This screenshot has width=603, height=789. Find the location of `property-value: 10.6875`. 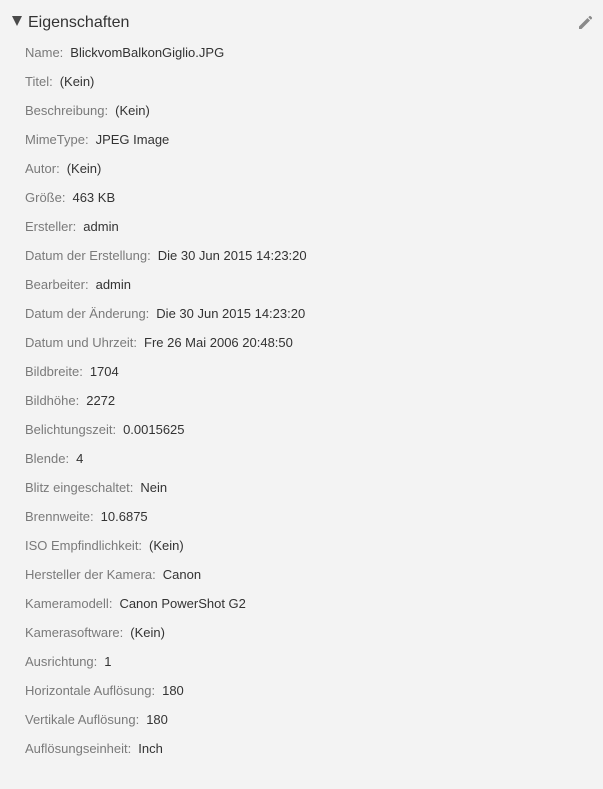

property-value: 10.6875 is located at coordinates (124, 516).